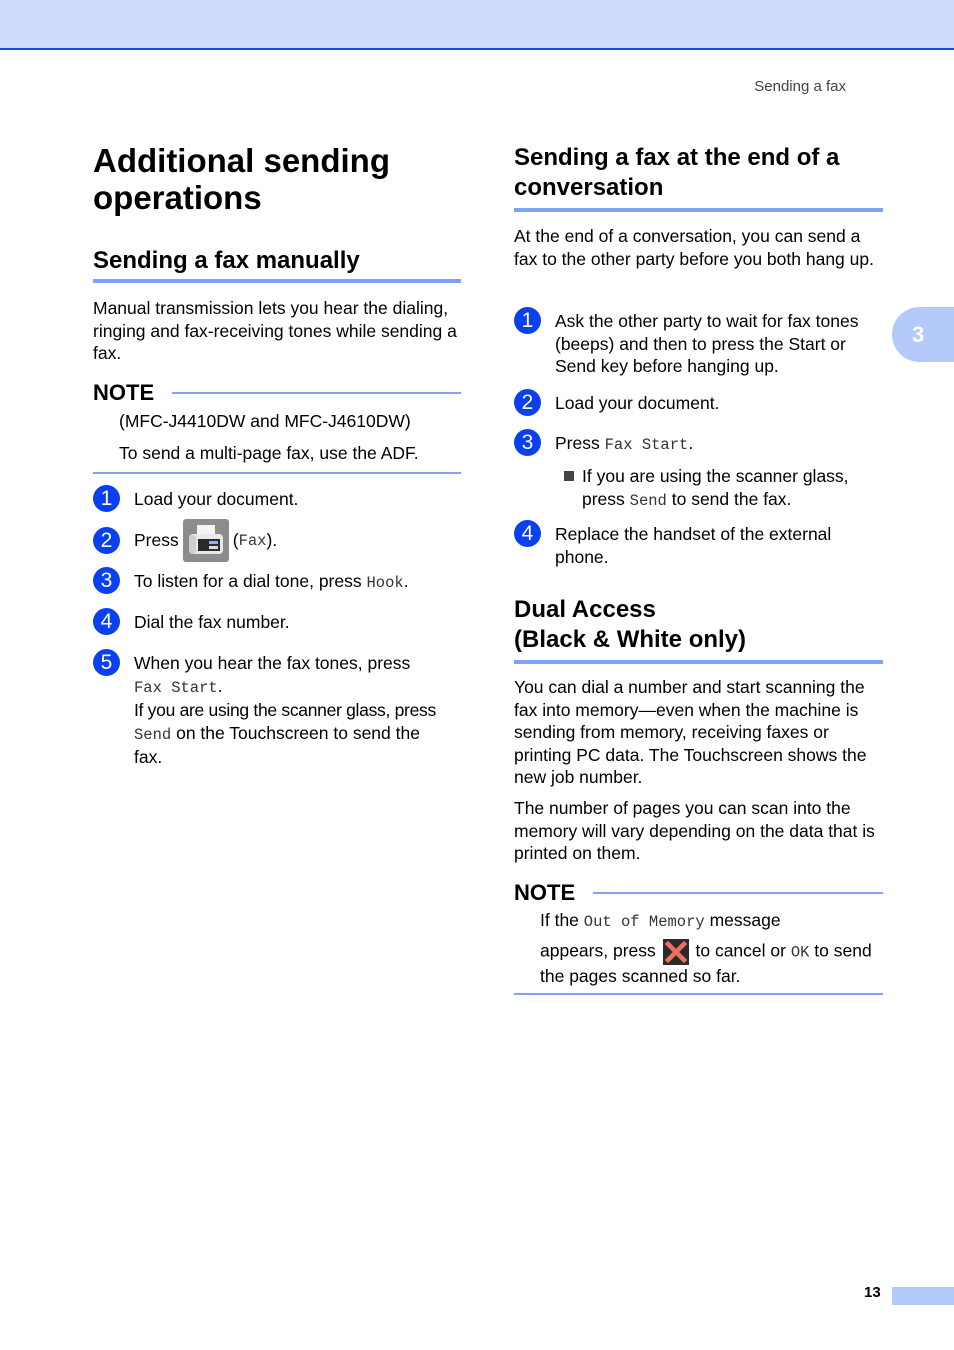  What do you see at coordinates (616, 402) in the screenshot?
I see `step-2: 2 Load your document.` at bounding box center [616, 402].